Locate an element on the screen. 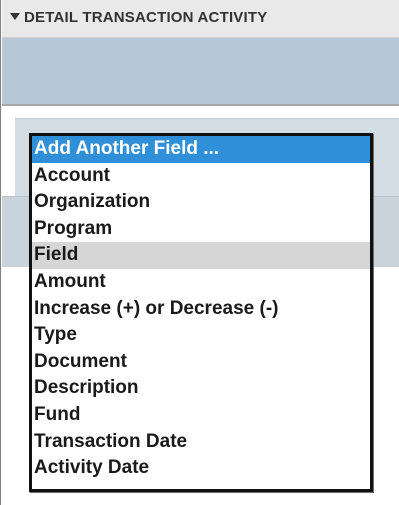 This screenshot has width=399, height=505. filter-band is located at coordinates (200, 71).